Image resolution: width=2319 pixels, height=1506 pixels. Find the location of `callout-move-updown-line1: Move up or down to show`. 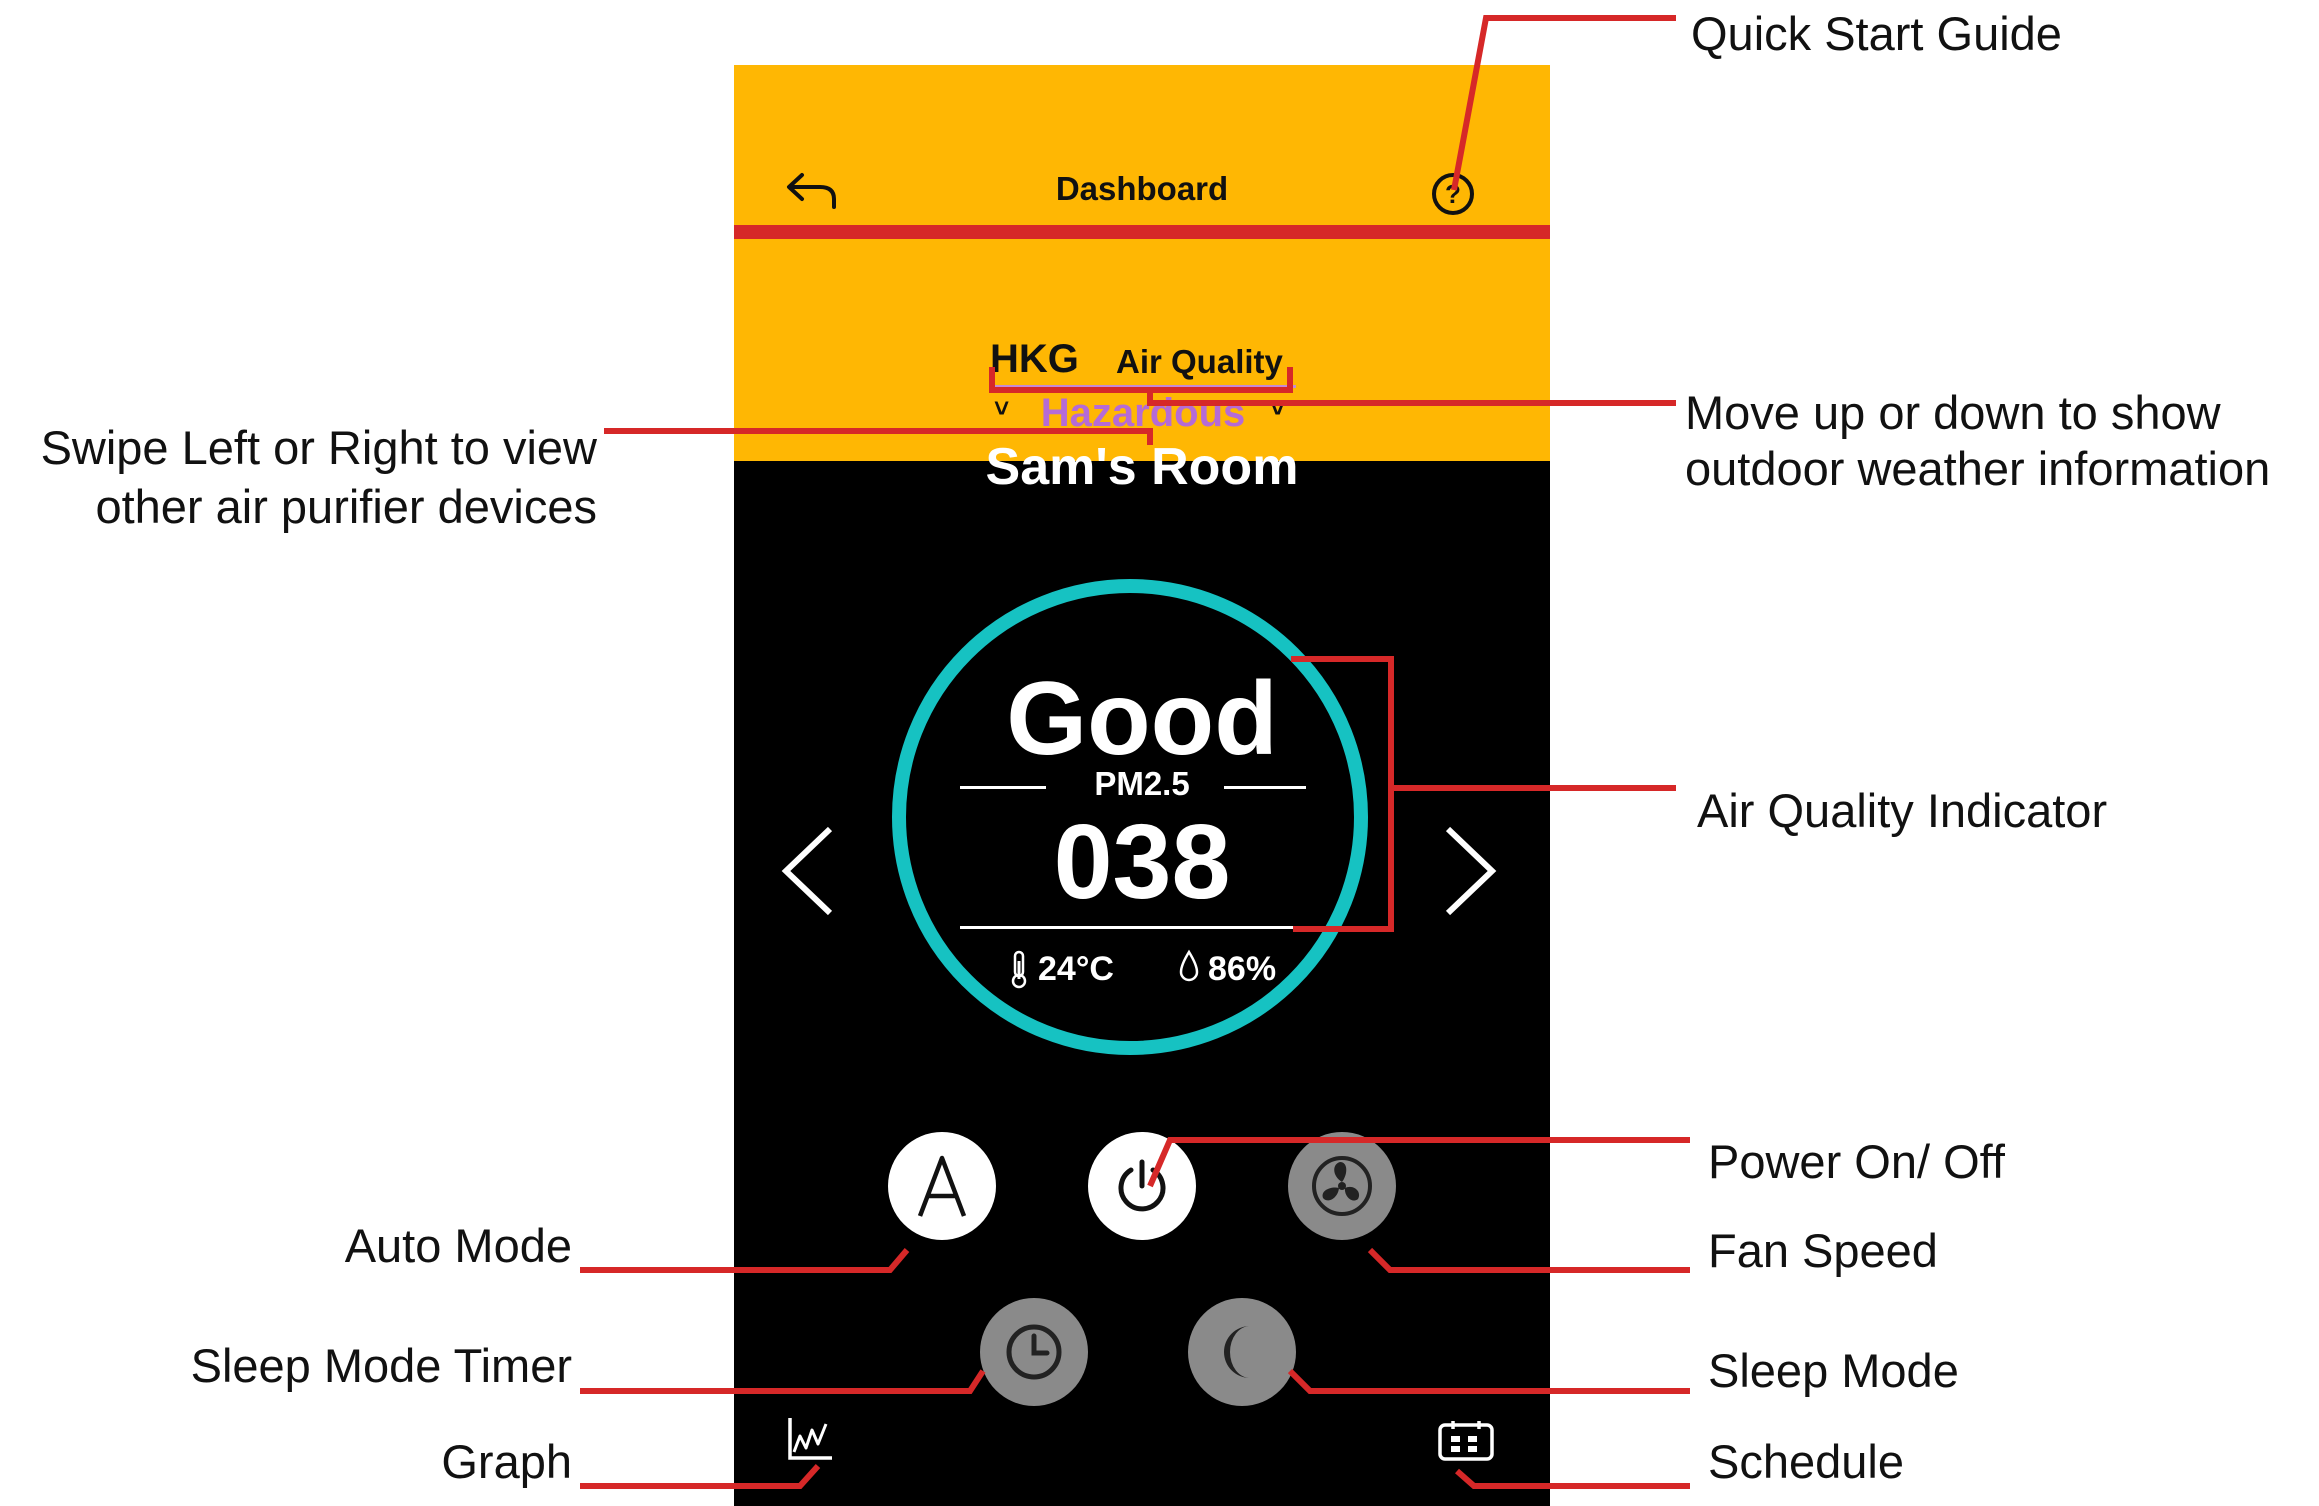

callout-move-updown-line1: Move up or down to show is located at coordinates (1953, 412).